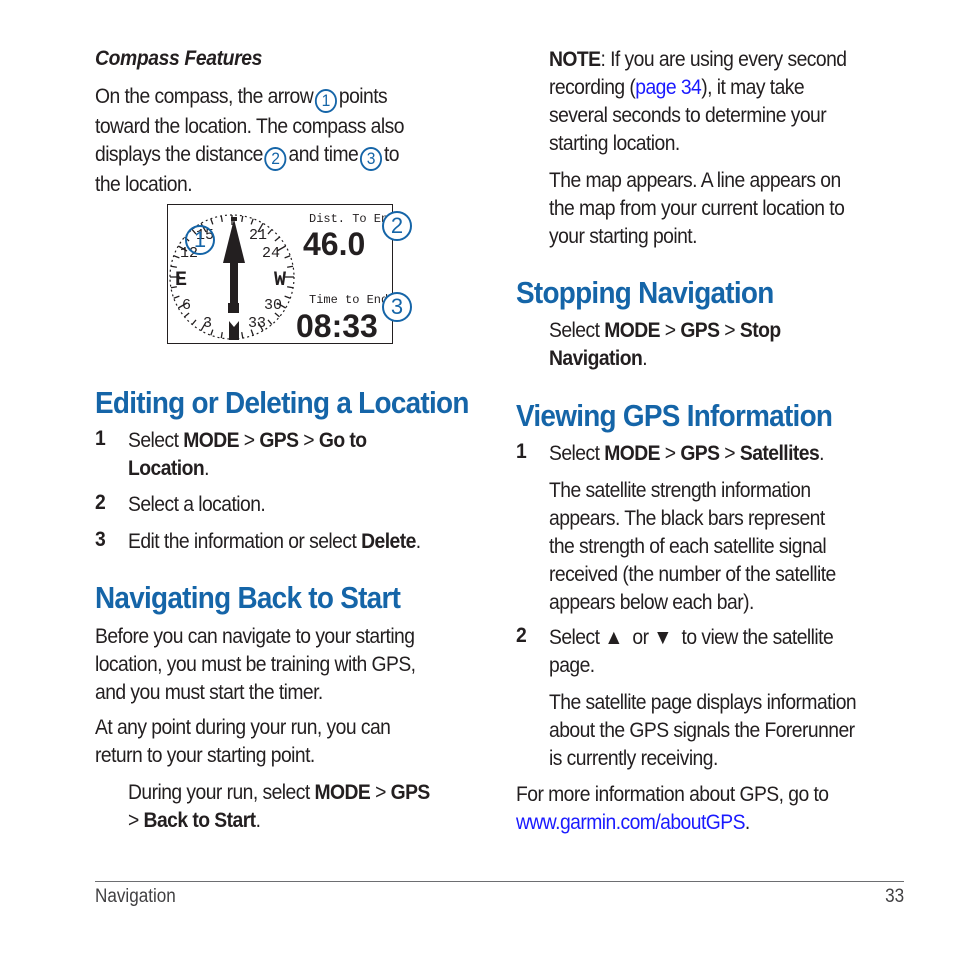  Describe the element at coordinates (668, 87) in the screenshot. I see `page-34-link: page 34` at that location.